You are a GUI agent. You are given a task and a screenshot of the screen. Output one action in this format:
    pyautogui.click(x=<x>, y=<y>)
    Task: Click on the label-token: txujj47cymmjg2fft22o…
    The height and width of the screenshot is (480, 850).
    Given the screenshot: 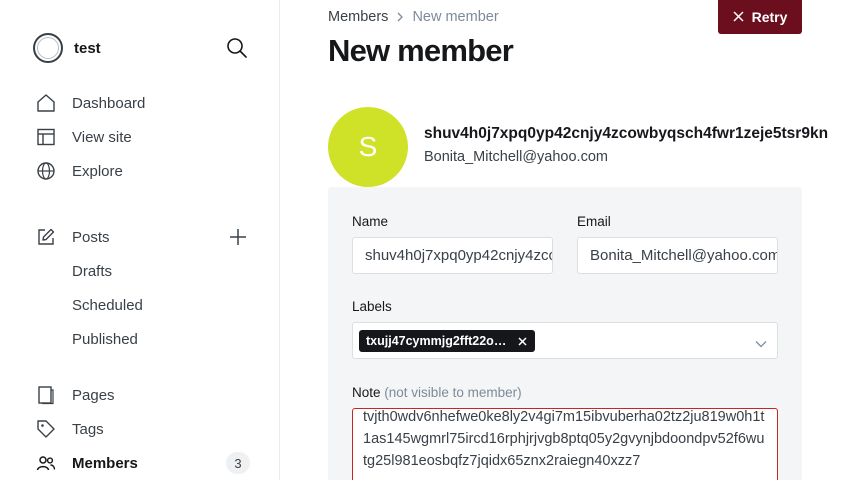 What is the action you would take?
    pyautogui.click(x=447, y=341)
    